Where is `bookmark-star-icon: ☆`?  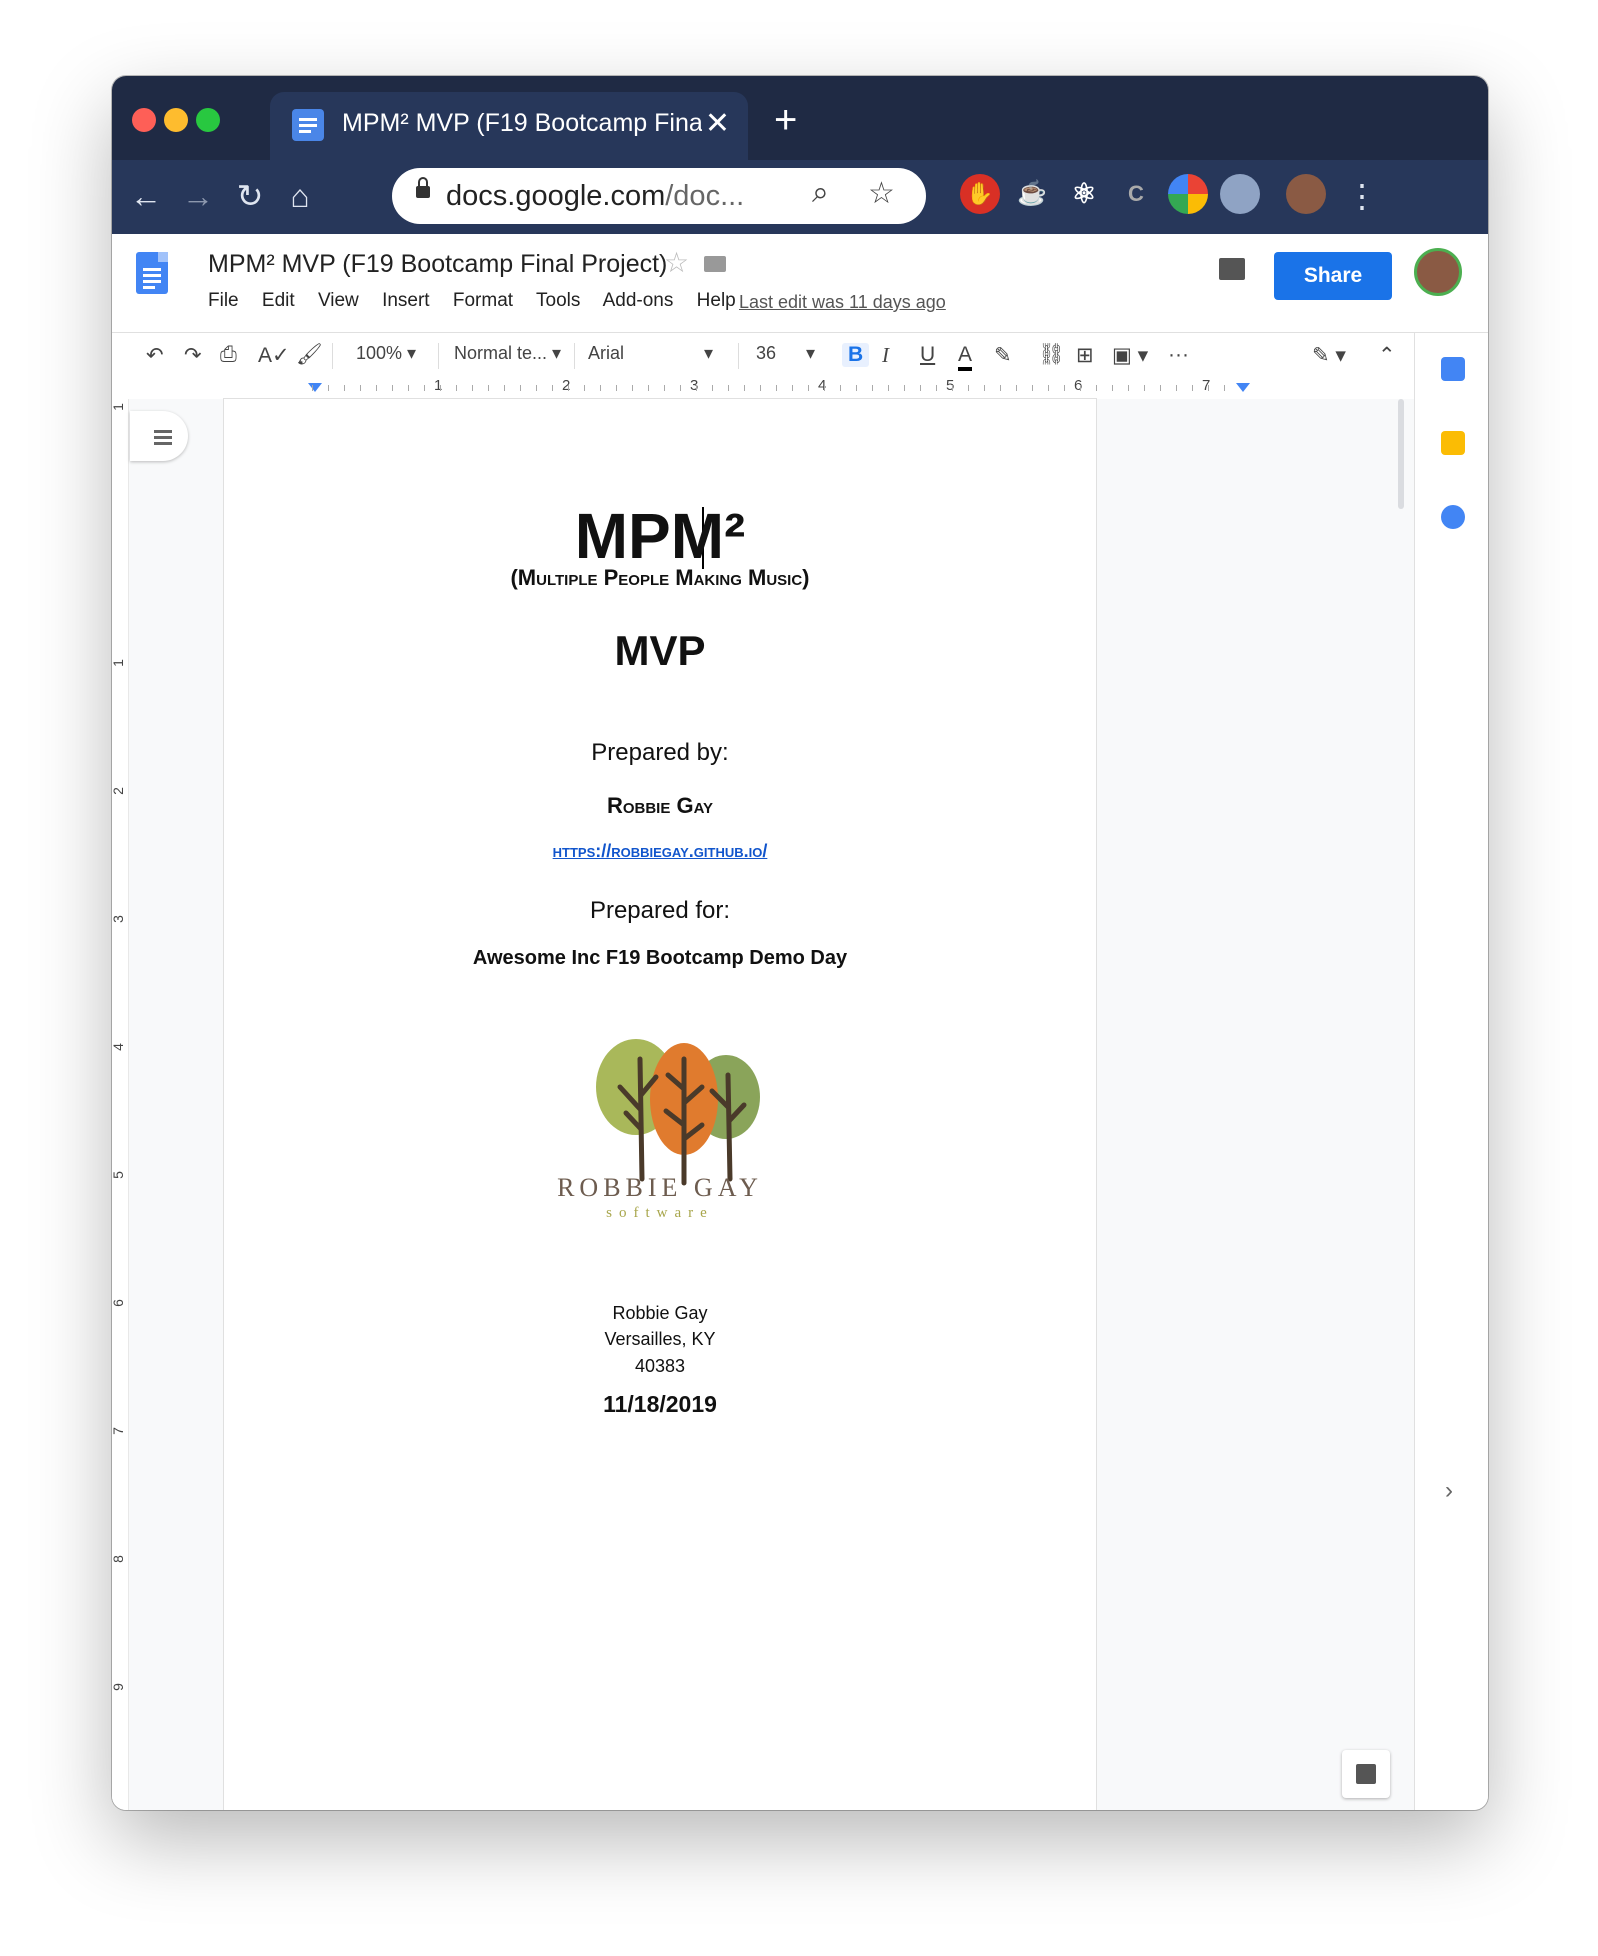
bookmark-star-icon: ☆ is located at coordinates (881, 193).